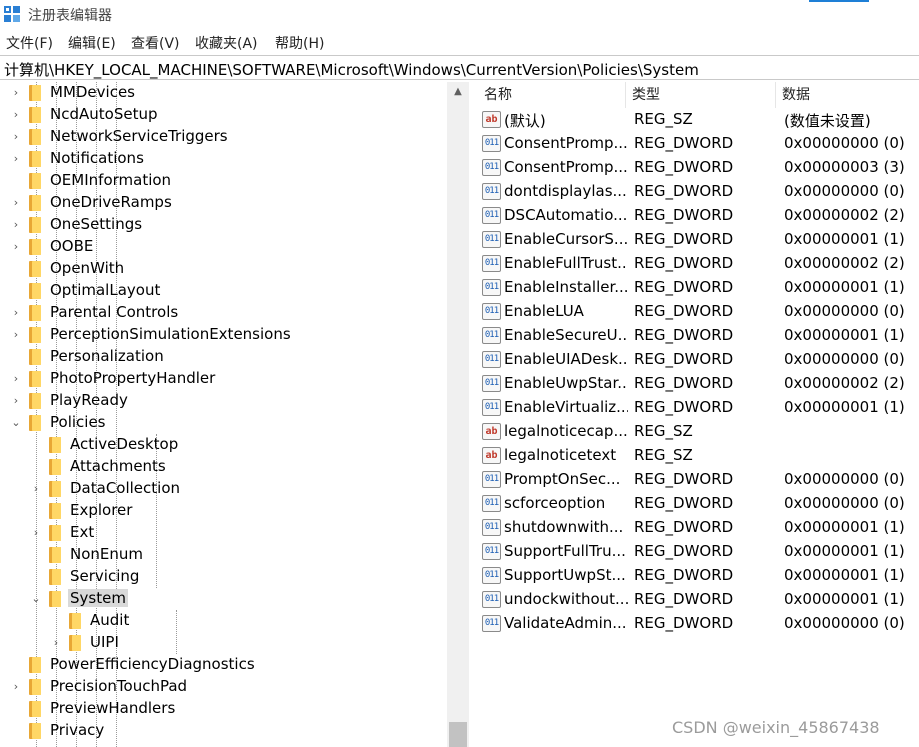 Image resolution: width=919 pixels, height=747 pixels. I want to click on value-row: 011 EnableLUA REG_DWORD 0x00000000 (0), so click(694, 312).